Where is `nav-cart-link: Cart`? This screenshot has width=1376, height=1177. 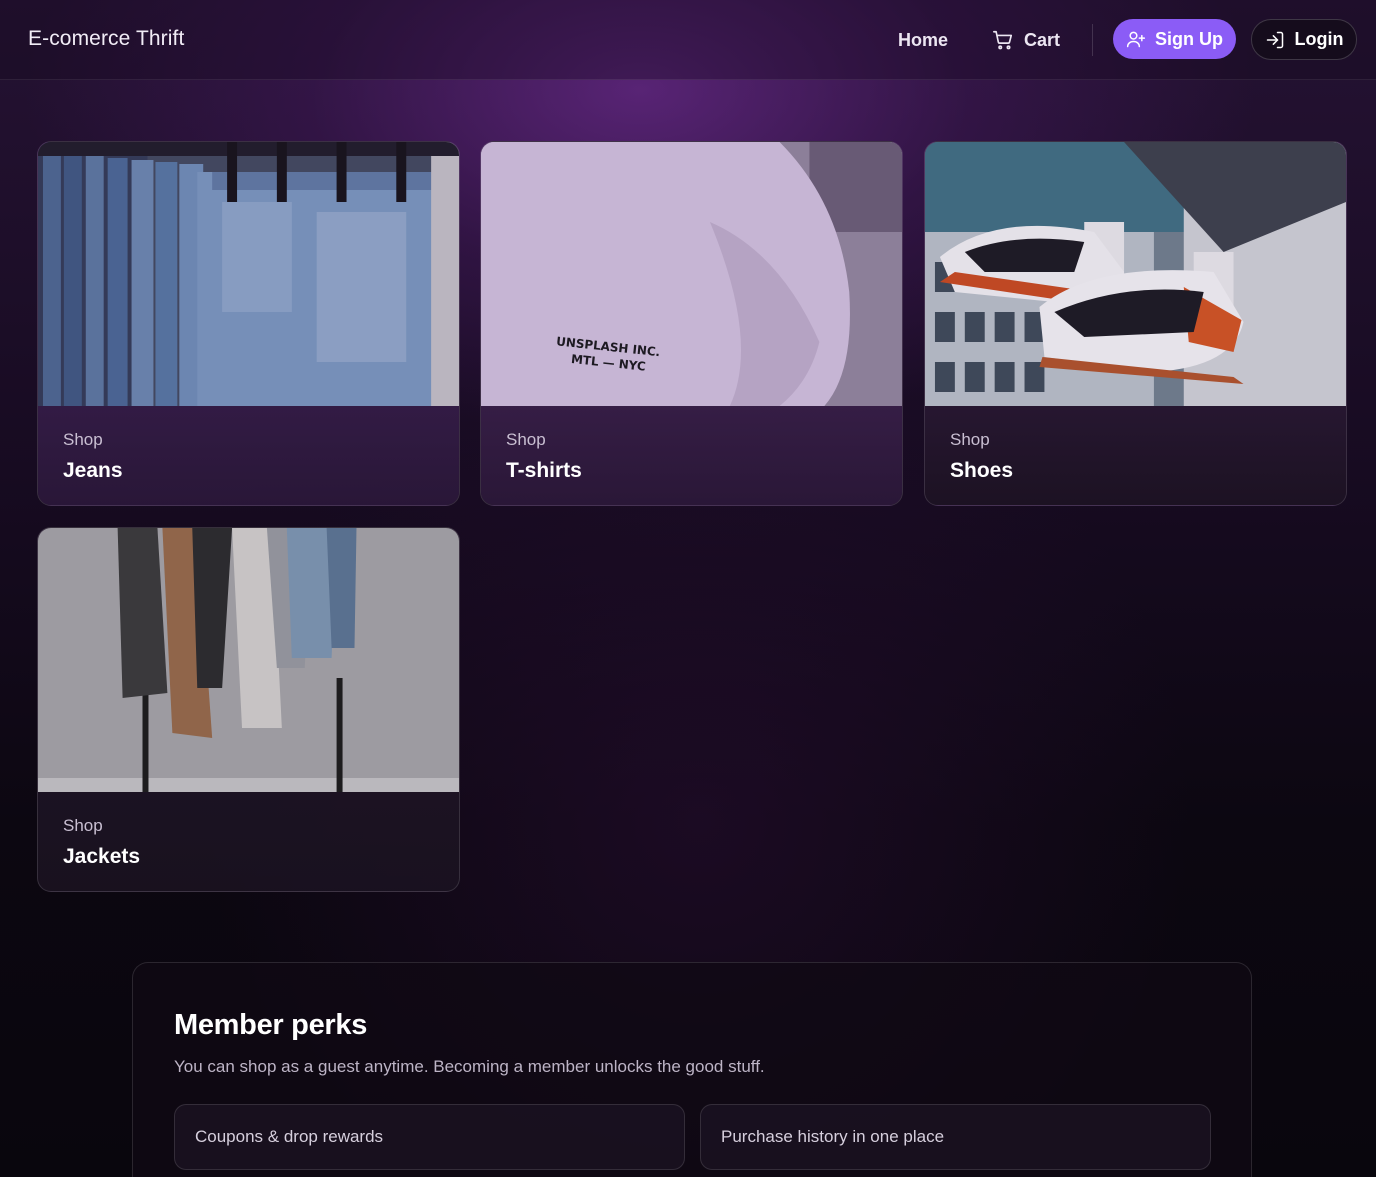 nav-cart-link: Cart is located at coordinates (1026, 40).